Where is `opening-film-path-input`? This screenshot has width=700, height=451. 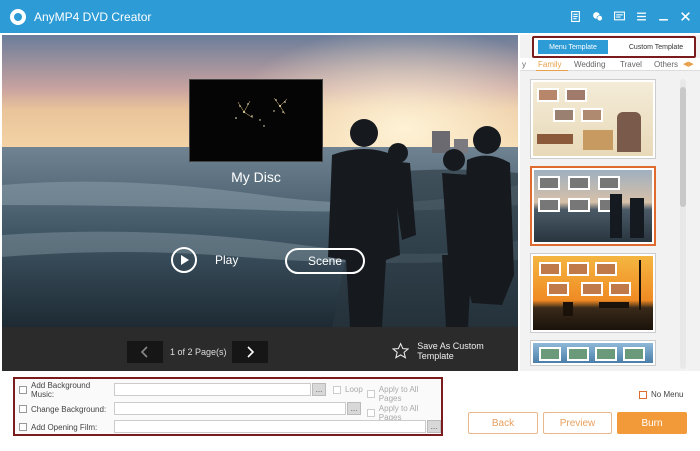 opening-film-path-input is located at coordinates (270, 426).